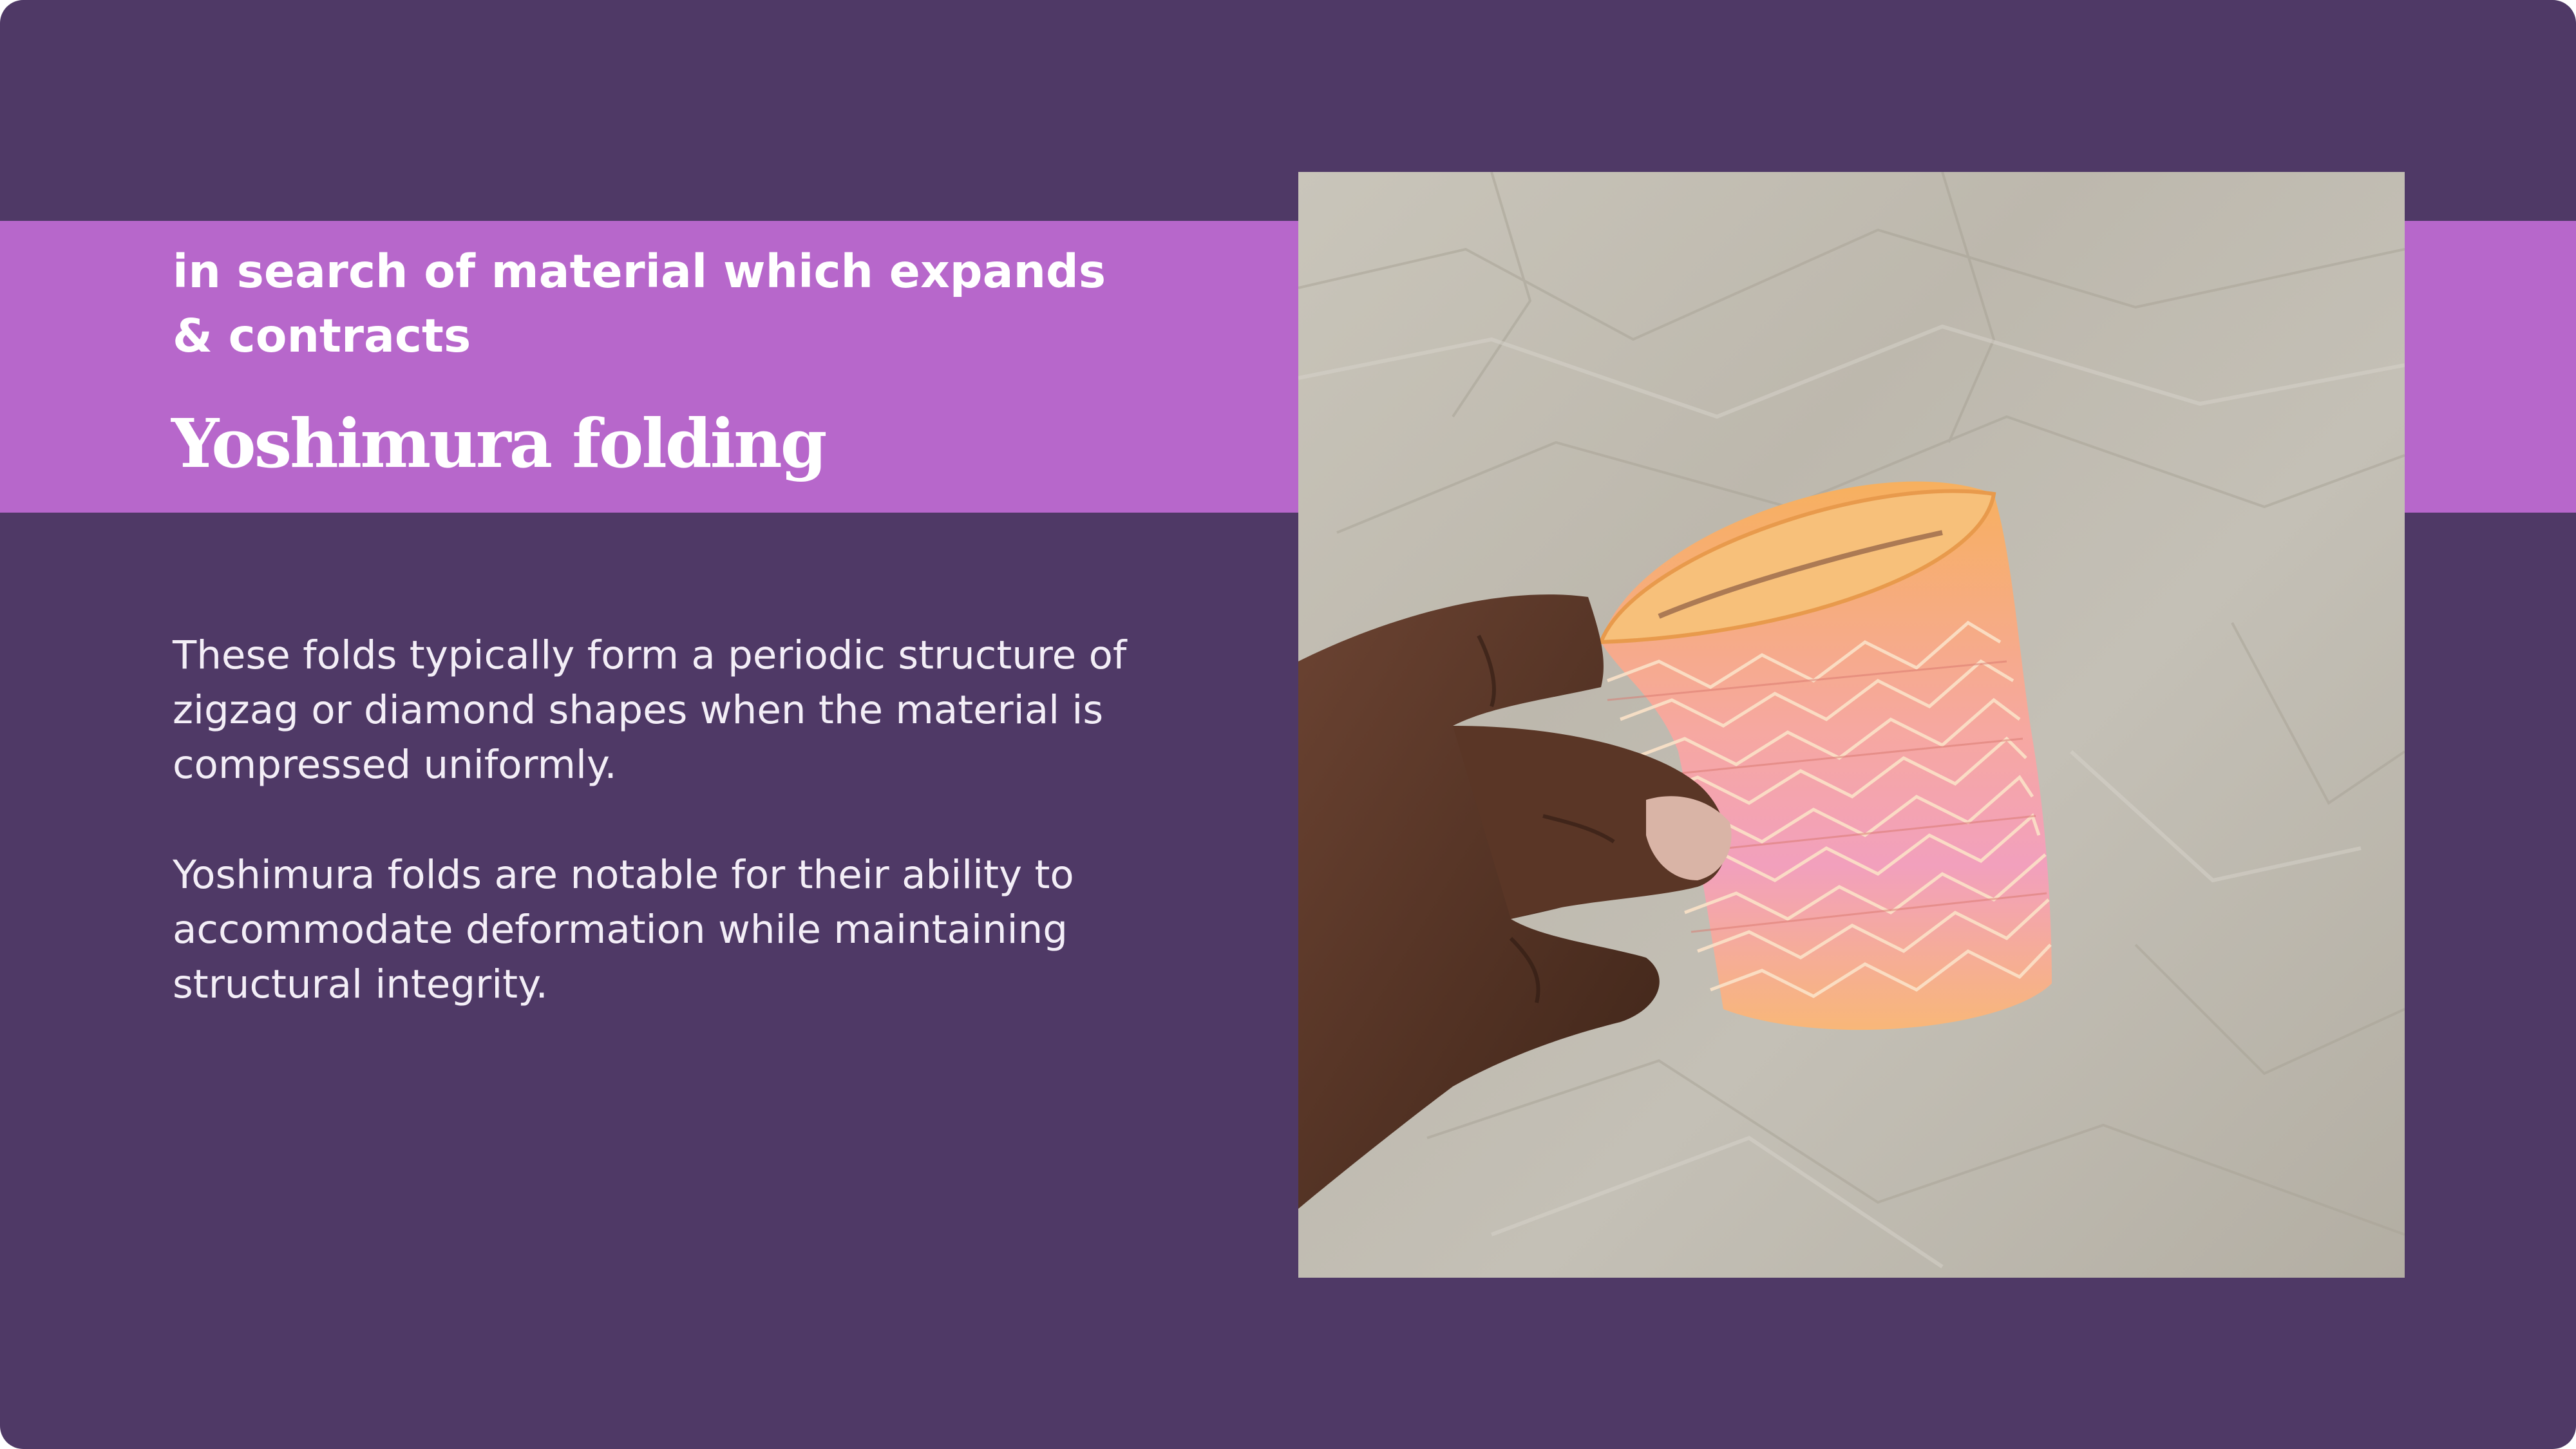 The width and height of the screenshot is (2576, 1449). What do you see at coordinates (1482, 902) in the screenshot?
I see `hand` at bounding box center [1482, 902].